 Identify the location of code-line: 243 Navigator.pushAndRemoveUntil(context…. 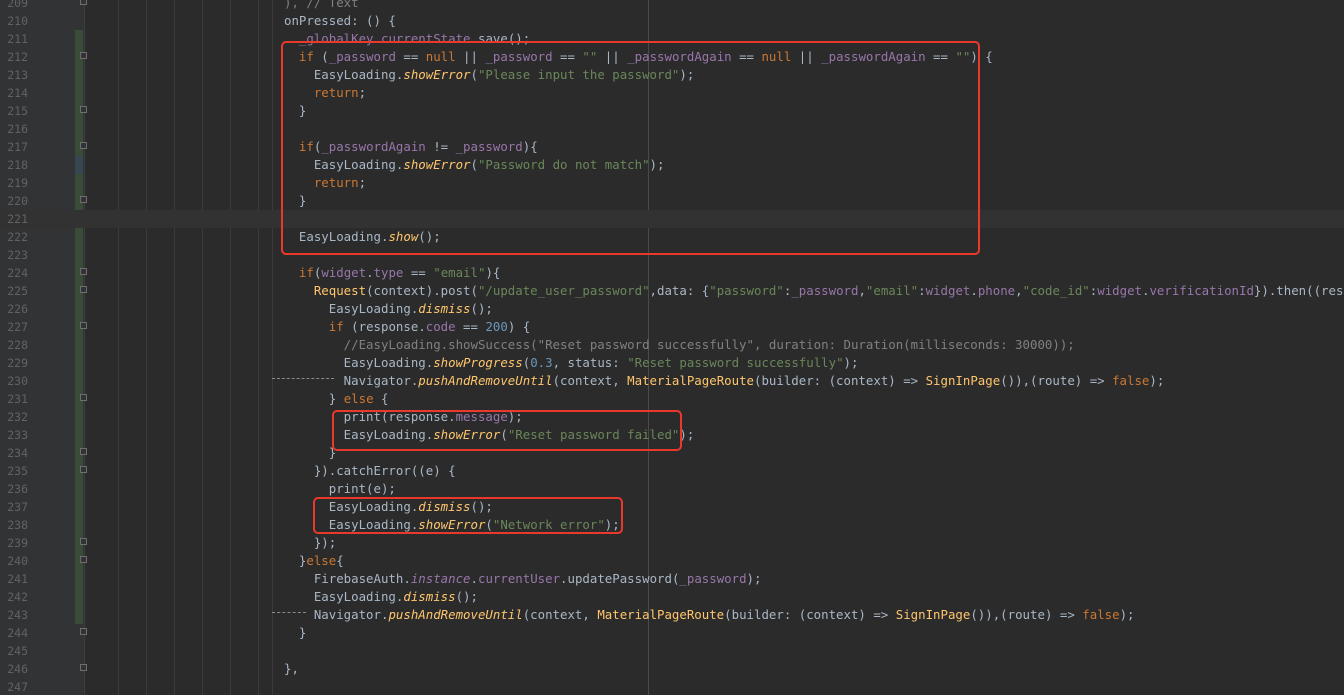
(672, 615).